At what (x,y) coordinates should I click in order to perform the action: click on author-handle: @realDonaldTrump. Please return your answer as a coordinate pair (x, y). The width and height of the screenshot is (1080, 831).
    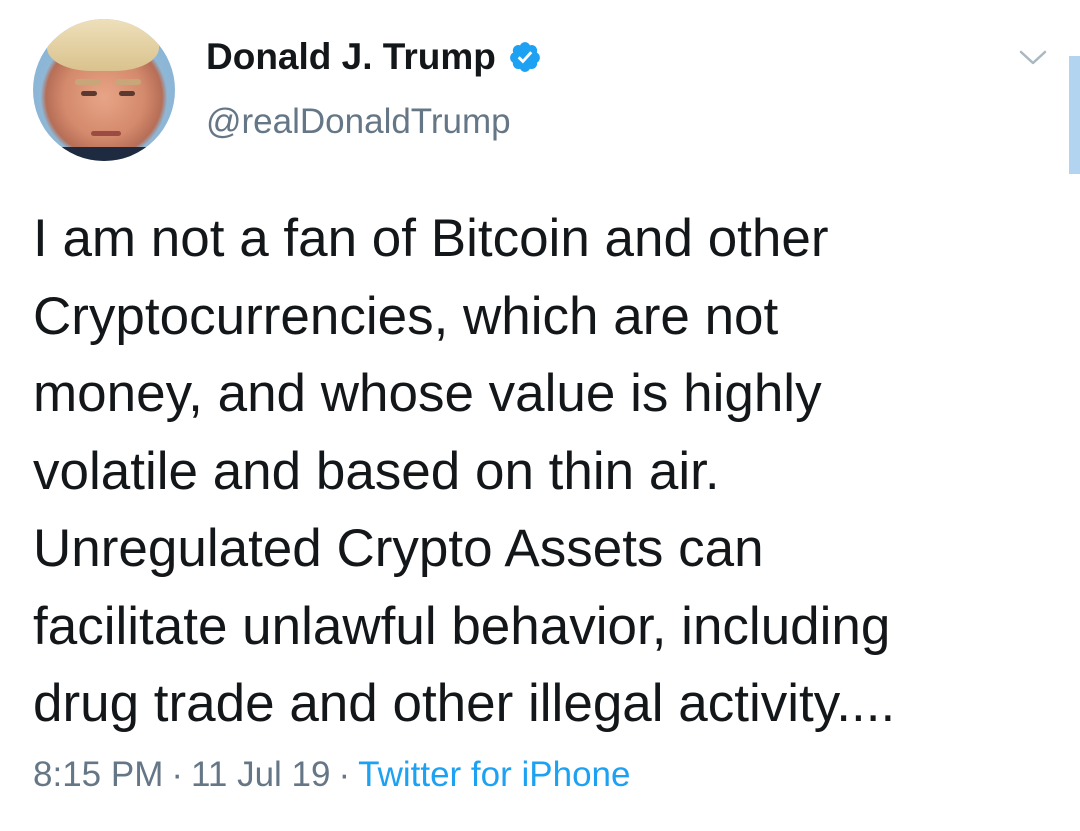
    Looking at the image, I should click on (358, 122).